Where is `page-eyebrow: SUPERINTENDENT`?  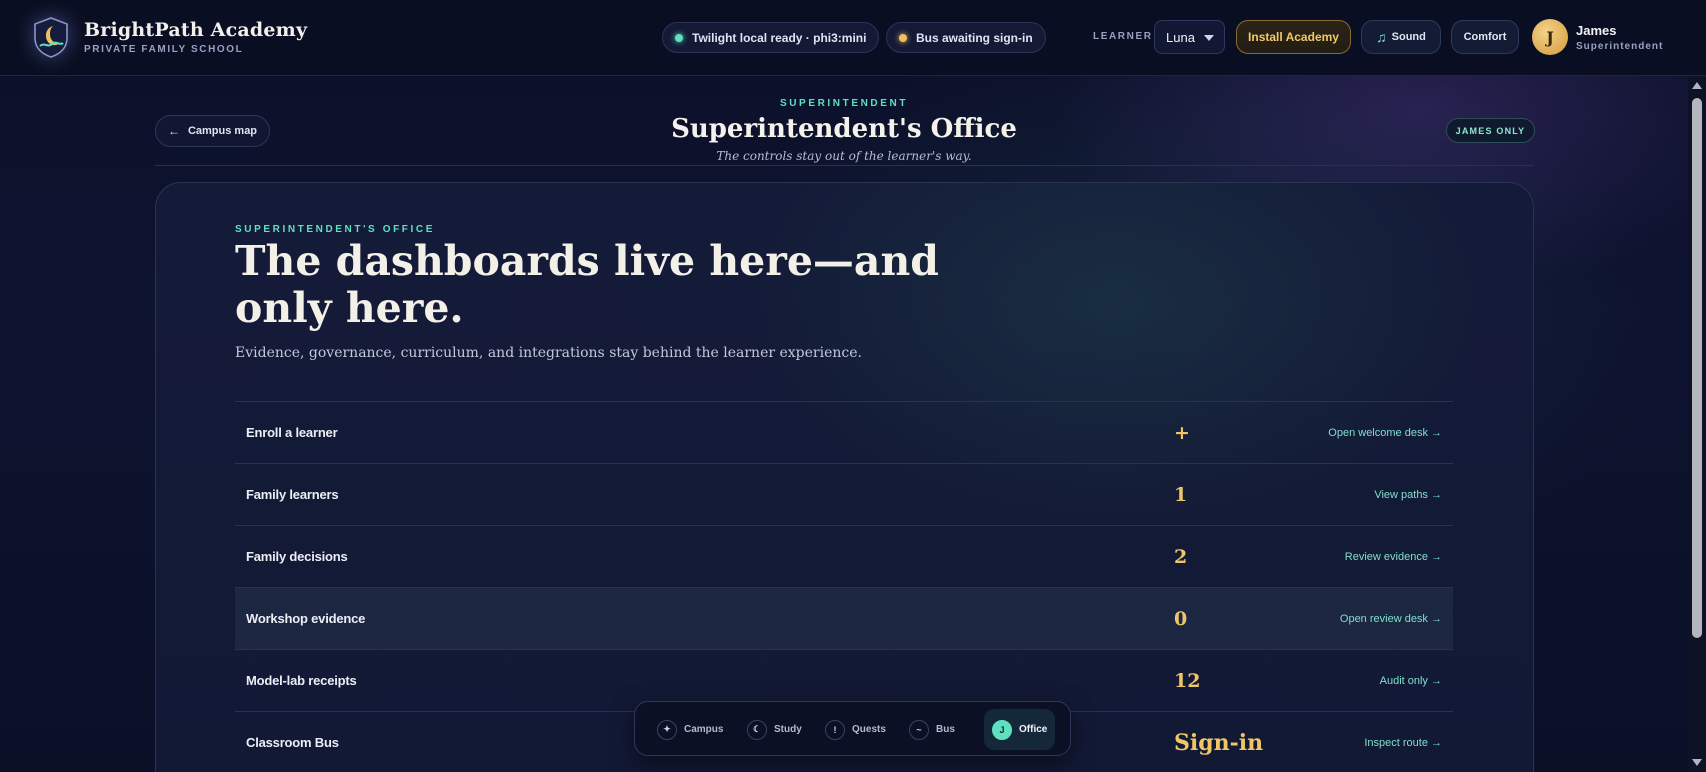 page-eyebrow: SUPERINTENDENT is located at coordinates (844, 103).